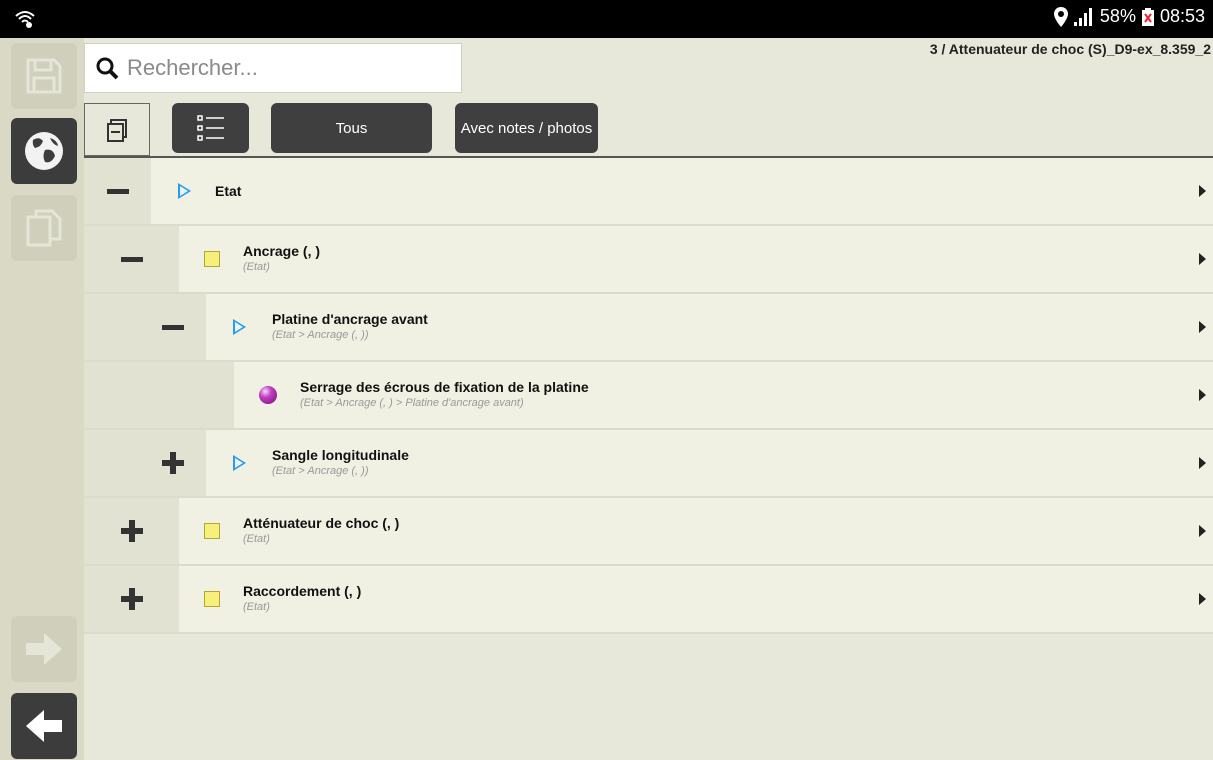  I want to click on tree-row: Ancrage (, ) (Etat), so click(648, 260).